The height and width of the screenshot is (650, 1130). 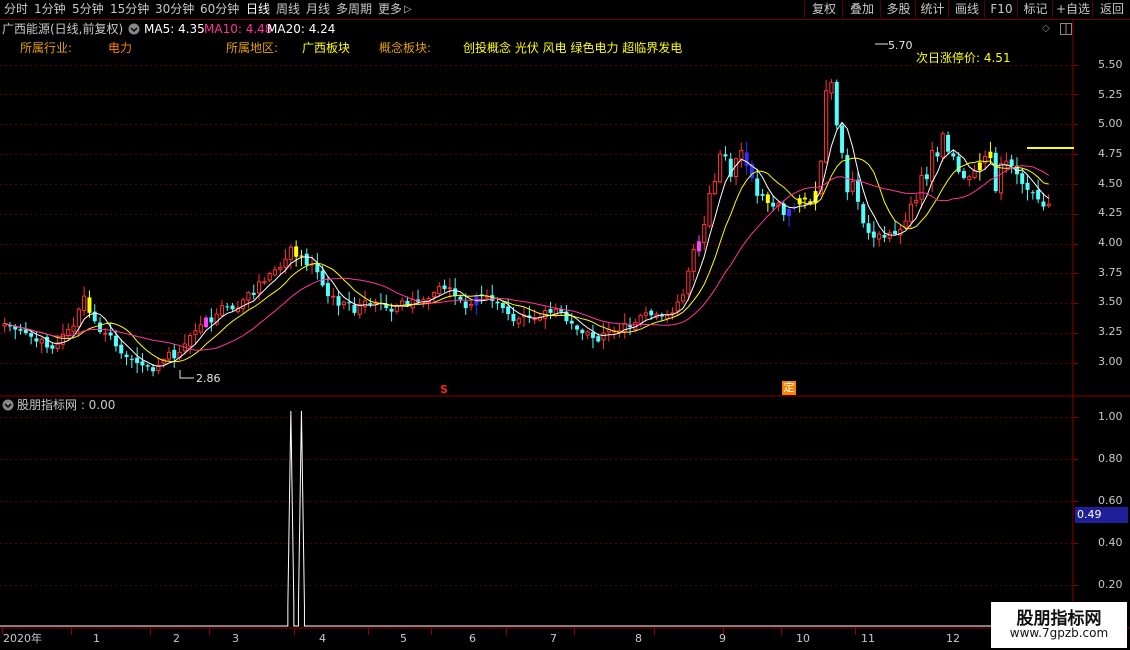 I want to click on panel-toggle-icon, so click(x=1066, y=29).